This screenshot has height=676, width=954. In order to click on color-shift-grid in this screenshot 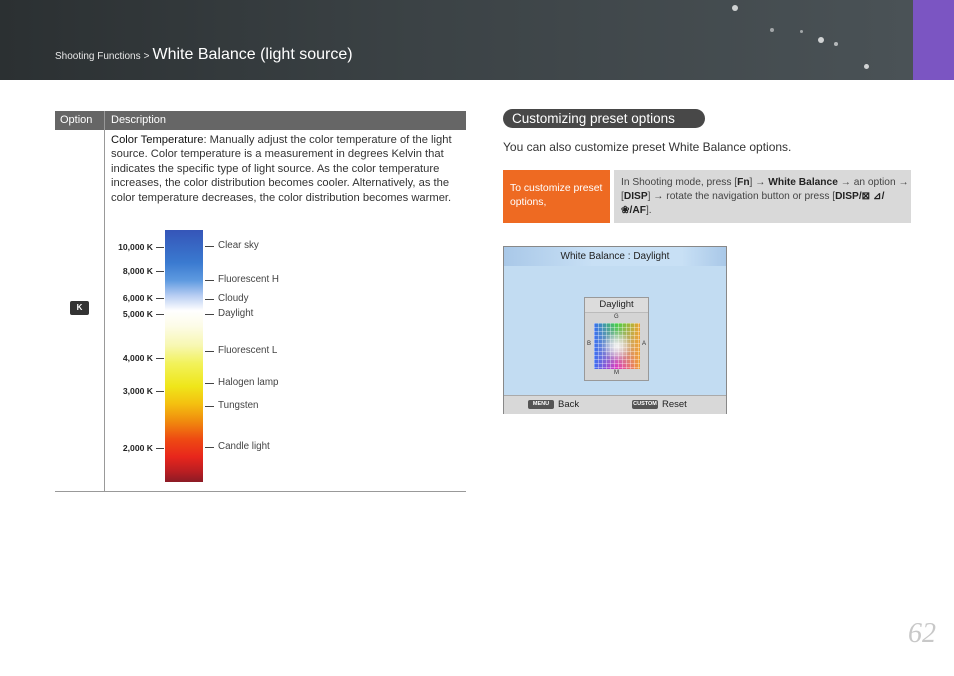, I will do `click(617, 346)`.